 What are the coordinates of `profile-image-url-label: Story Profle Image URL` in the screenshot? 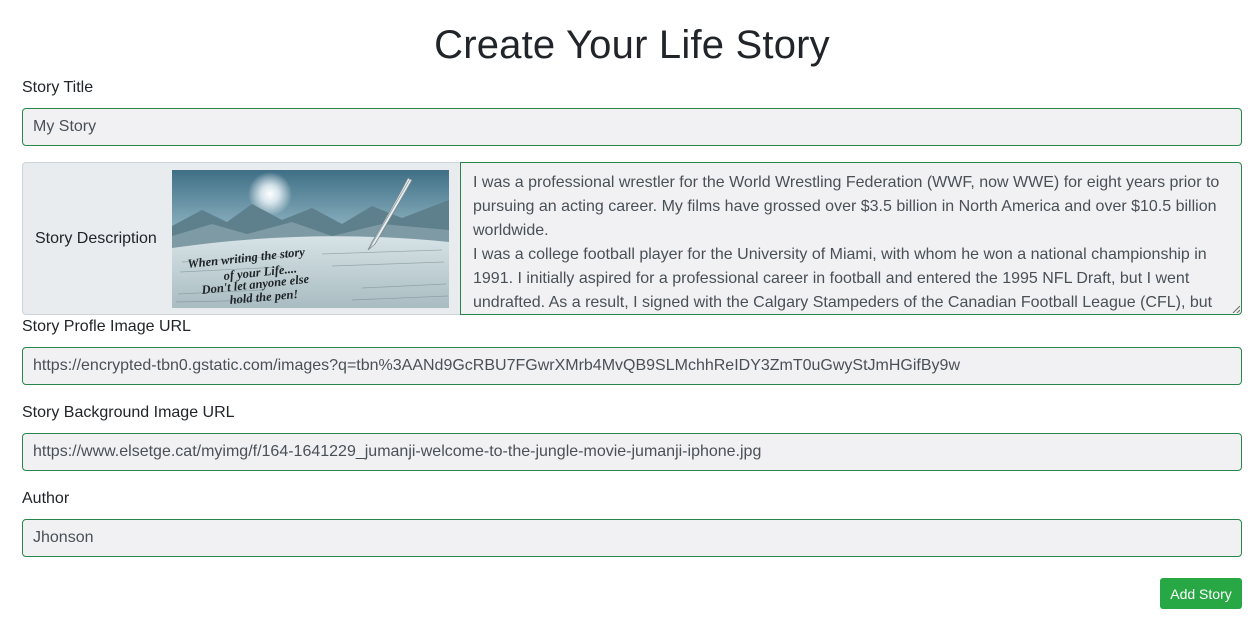 It's located at (106, 326).